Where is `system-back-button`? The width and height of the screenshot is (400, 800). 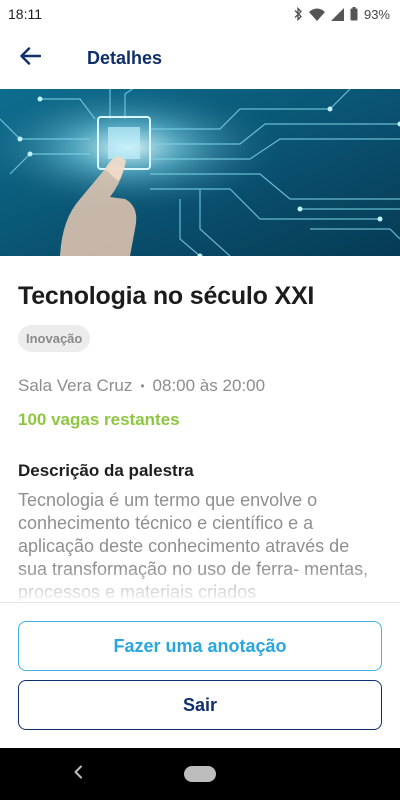
system-back-button is located at coordinates (78, 774).